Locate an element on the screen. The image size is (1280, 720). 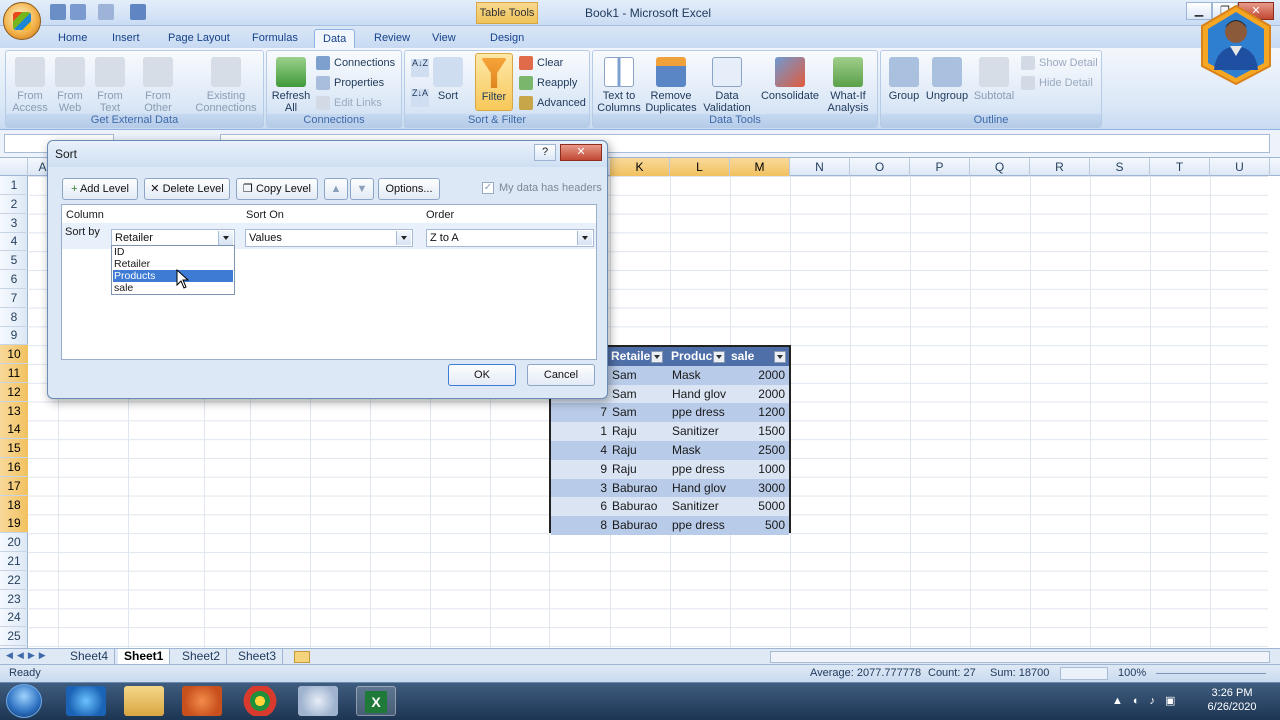
table-cell-id: 1 is located at coordinates (580, 431).